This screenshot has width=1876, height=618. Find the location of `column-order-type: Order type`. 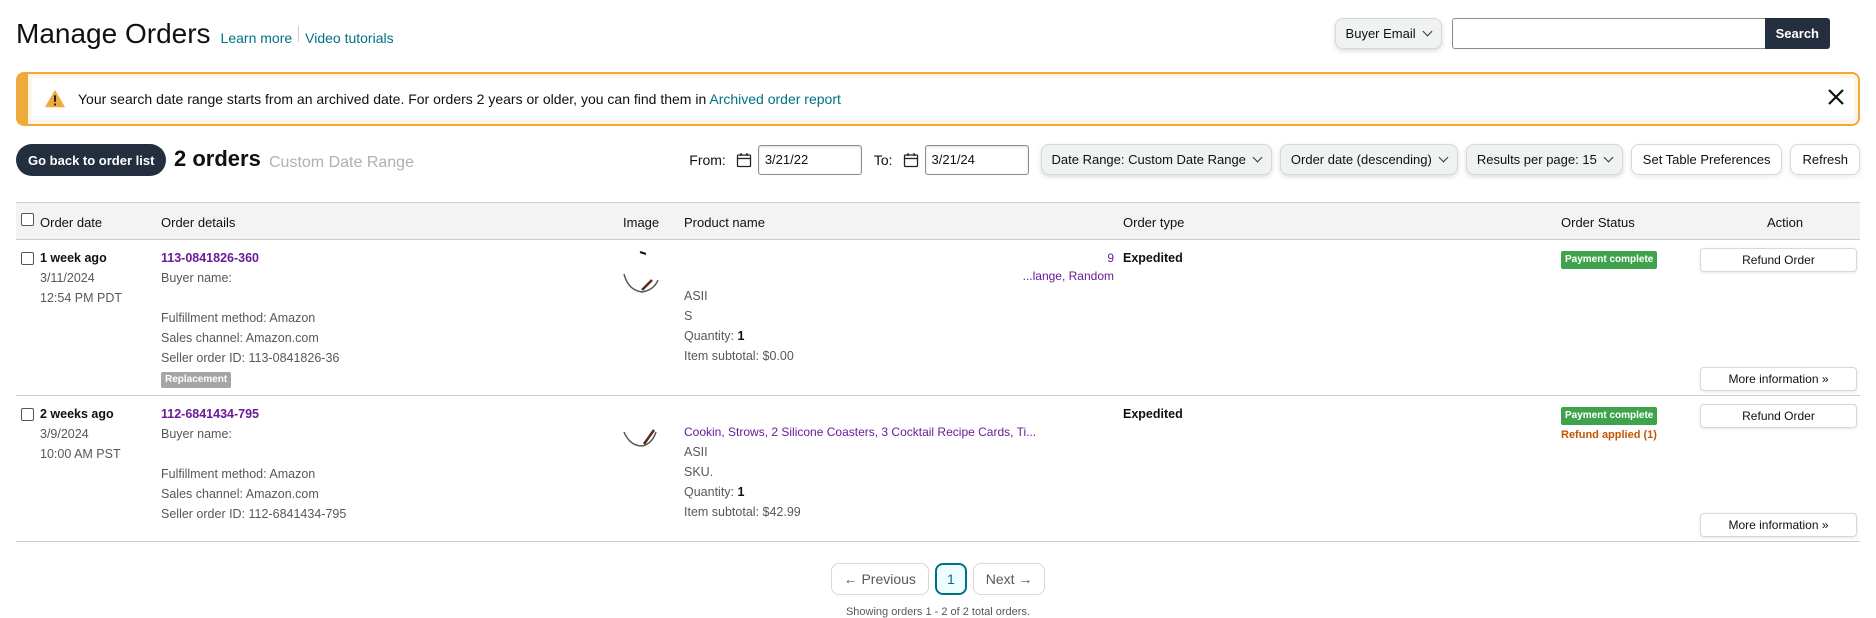

column-order-type: Order type is located at coordinates (1154, 222).